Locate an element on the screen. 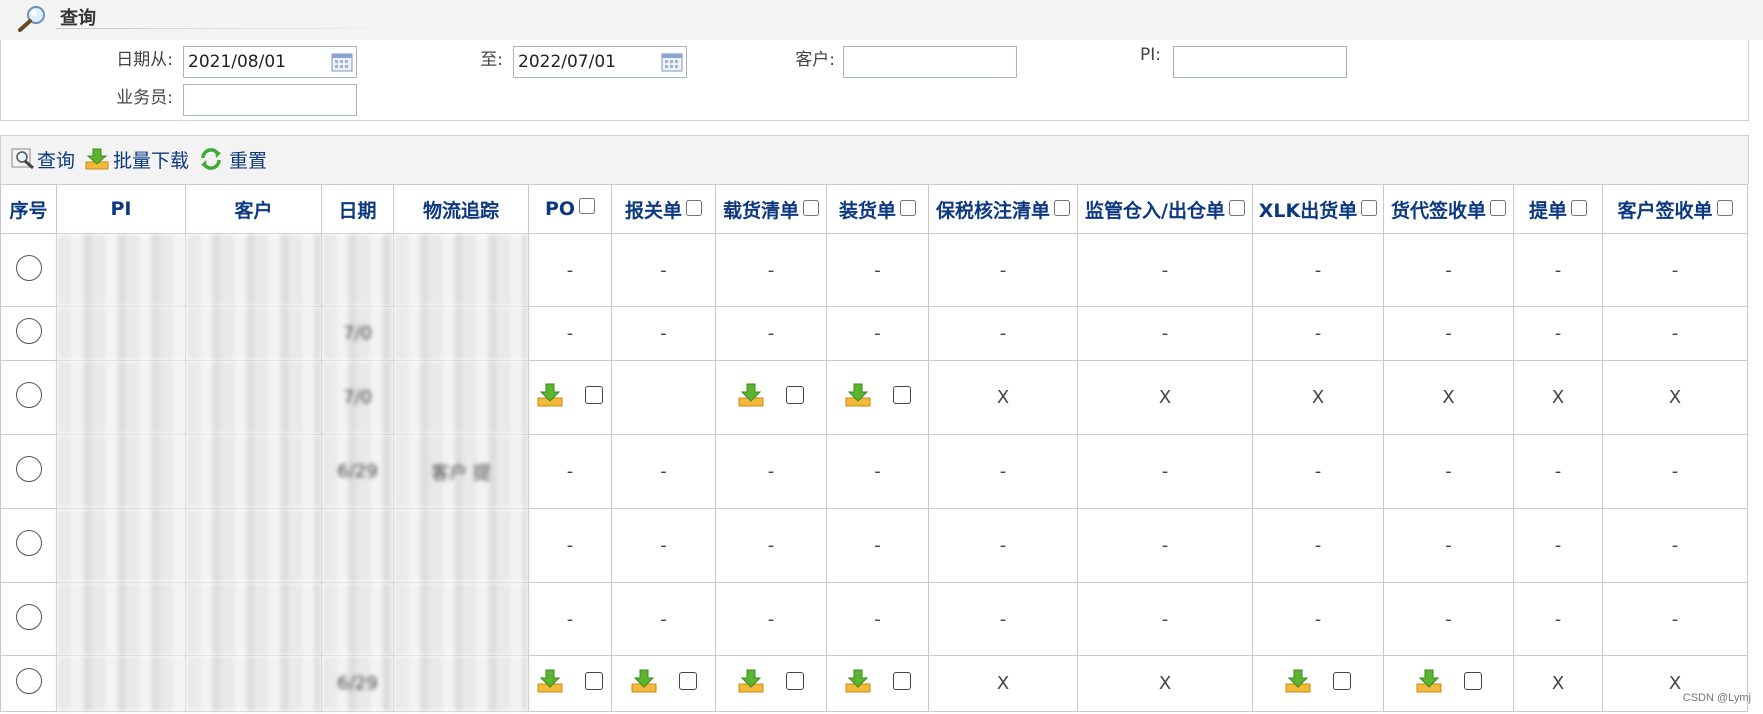 Image resolution: width=1763 pixels, height=714 pixels. col-header-index: 序号 is located at coordinates (28, 209).